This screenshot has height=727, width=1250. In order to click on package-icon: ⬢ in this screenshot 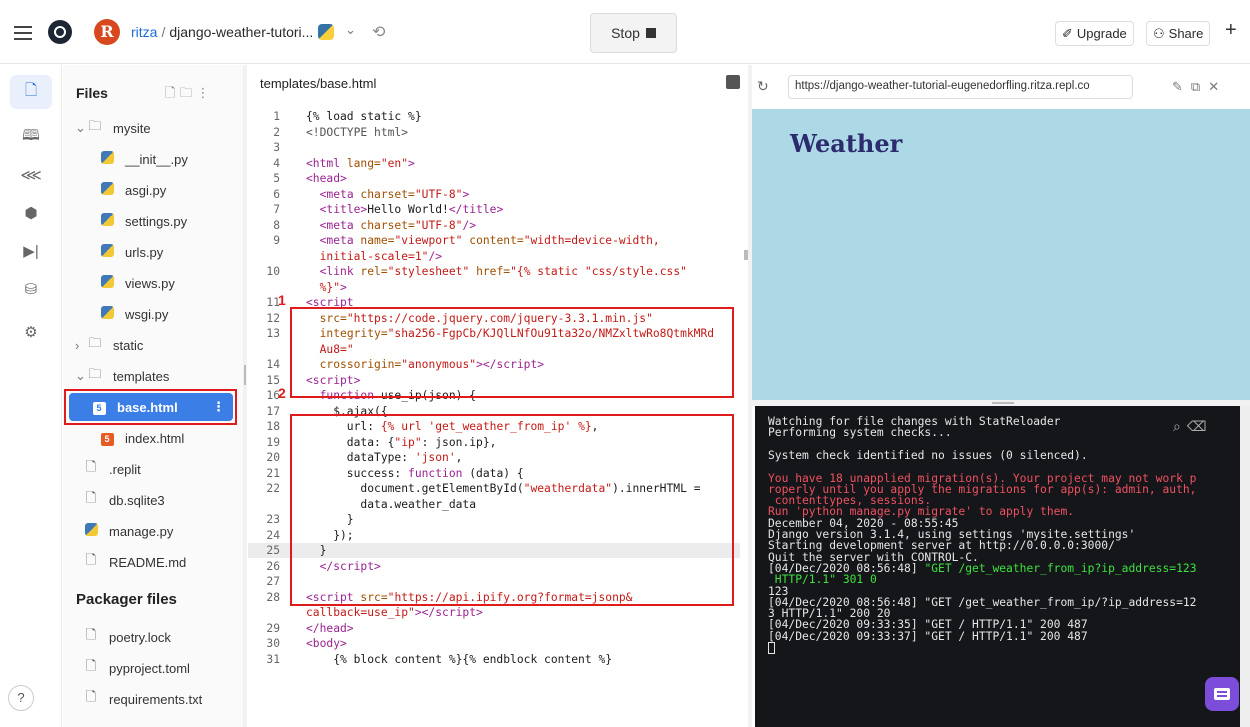, I will do `click(31, 213)`.